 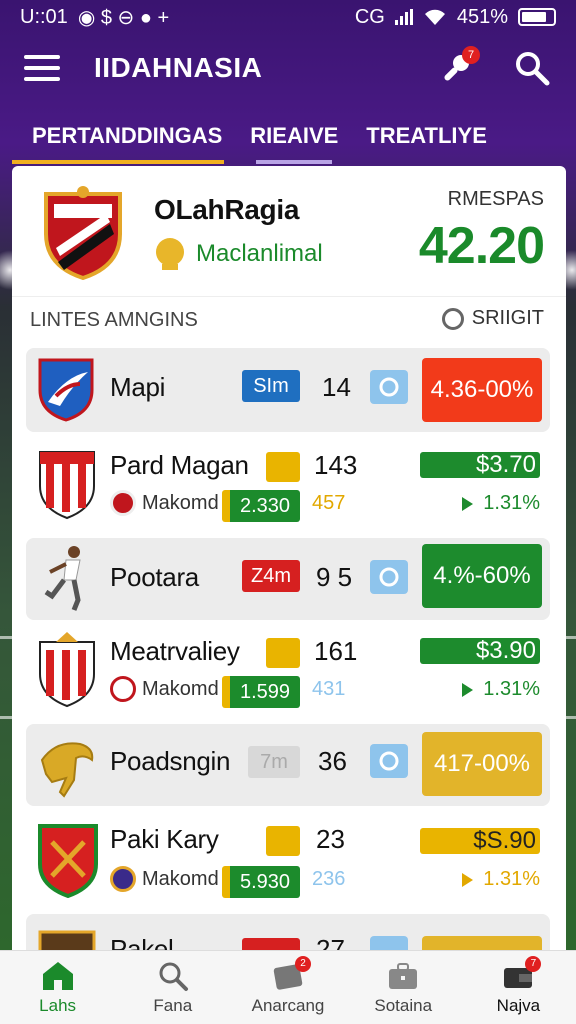 I want to click on tab-pertandingan: PERTANDDINGAS, so click(x=118, y=136).